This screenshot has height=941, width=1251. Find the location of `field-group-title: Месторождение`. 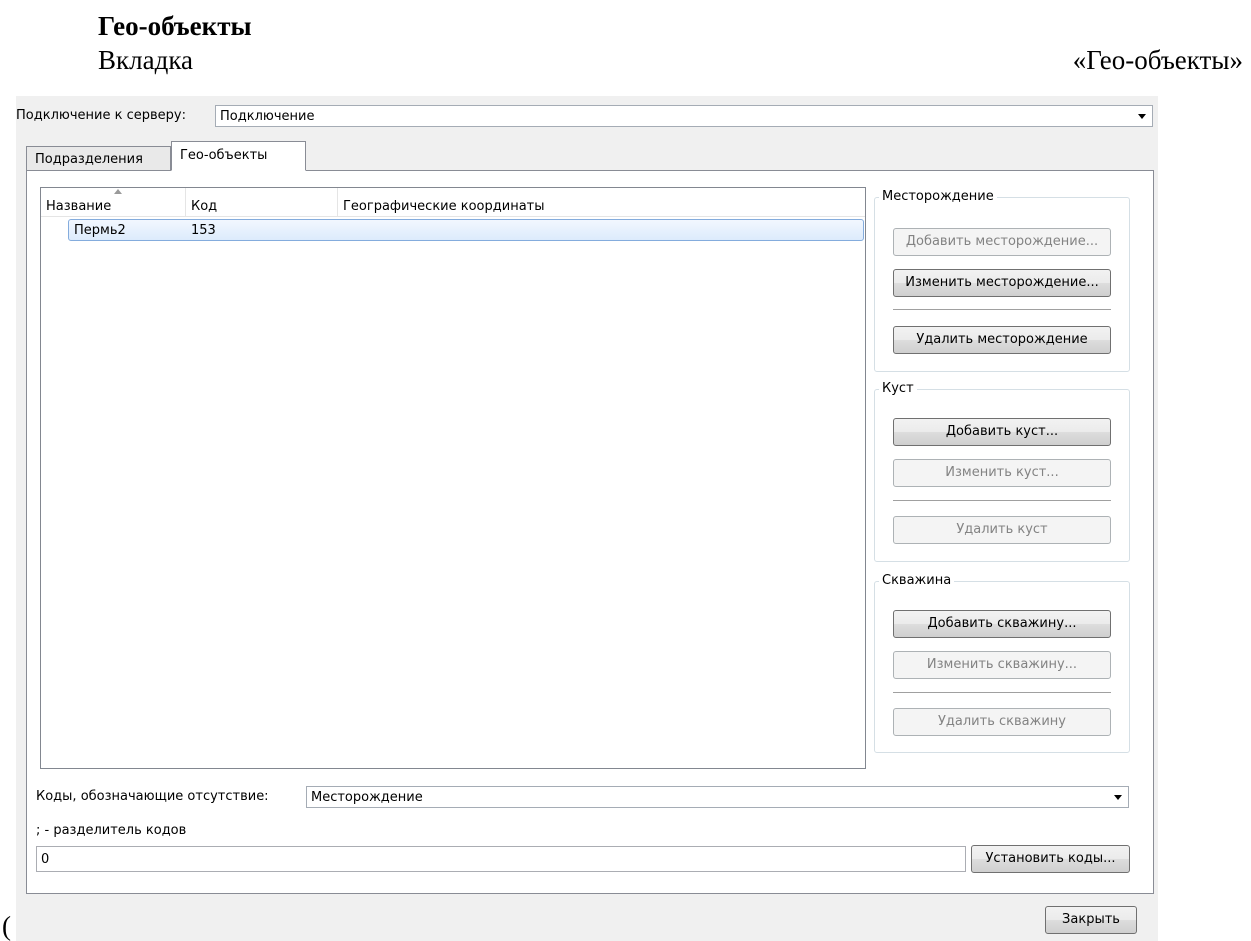

field-group-title: Месторождение is located at coordinates (938, 196).